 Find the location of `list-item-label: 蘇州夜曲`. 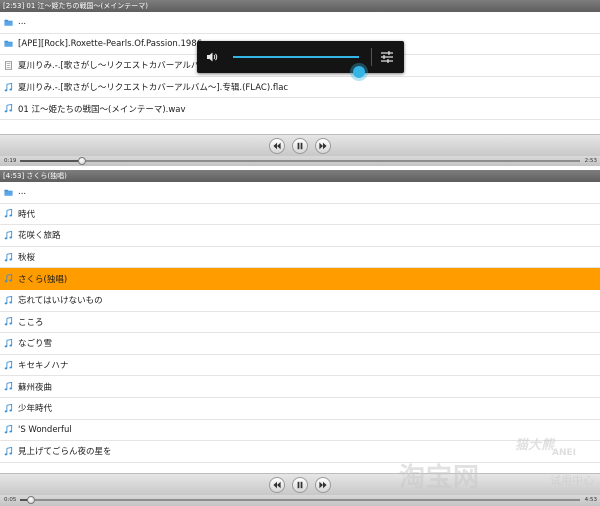

list-item-label: 蘇州夜曲 is located at coordinates (35, 387).